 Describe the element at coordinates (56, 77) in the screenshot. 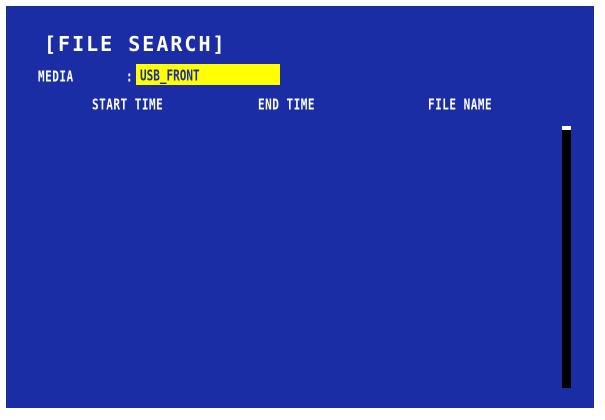

I see `media-label: MEDIA` at that location.